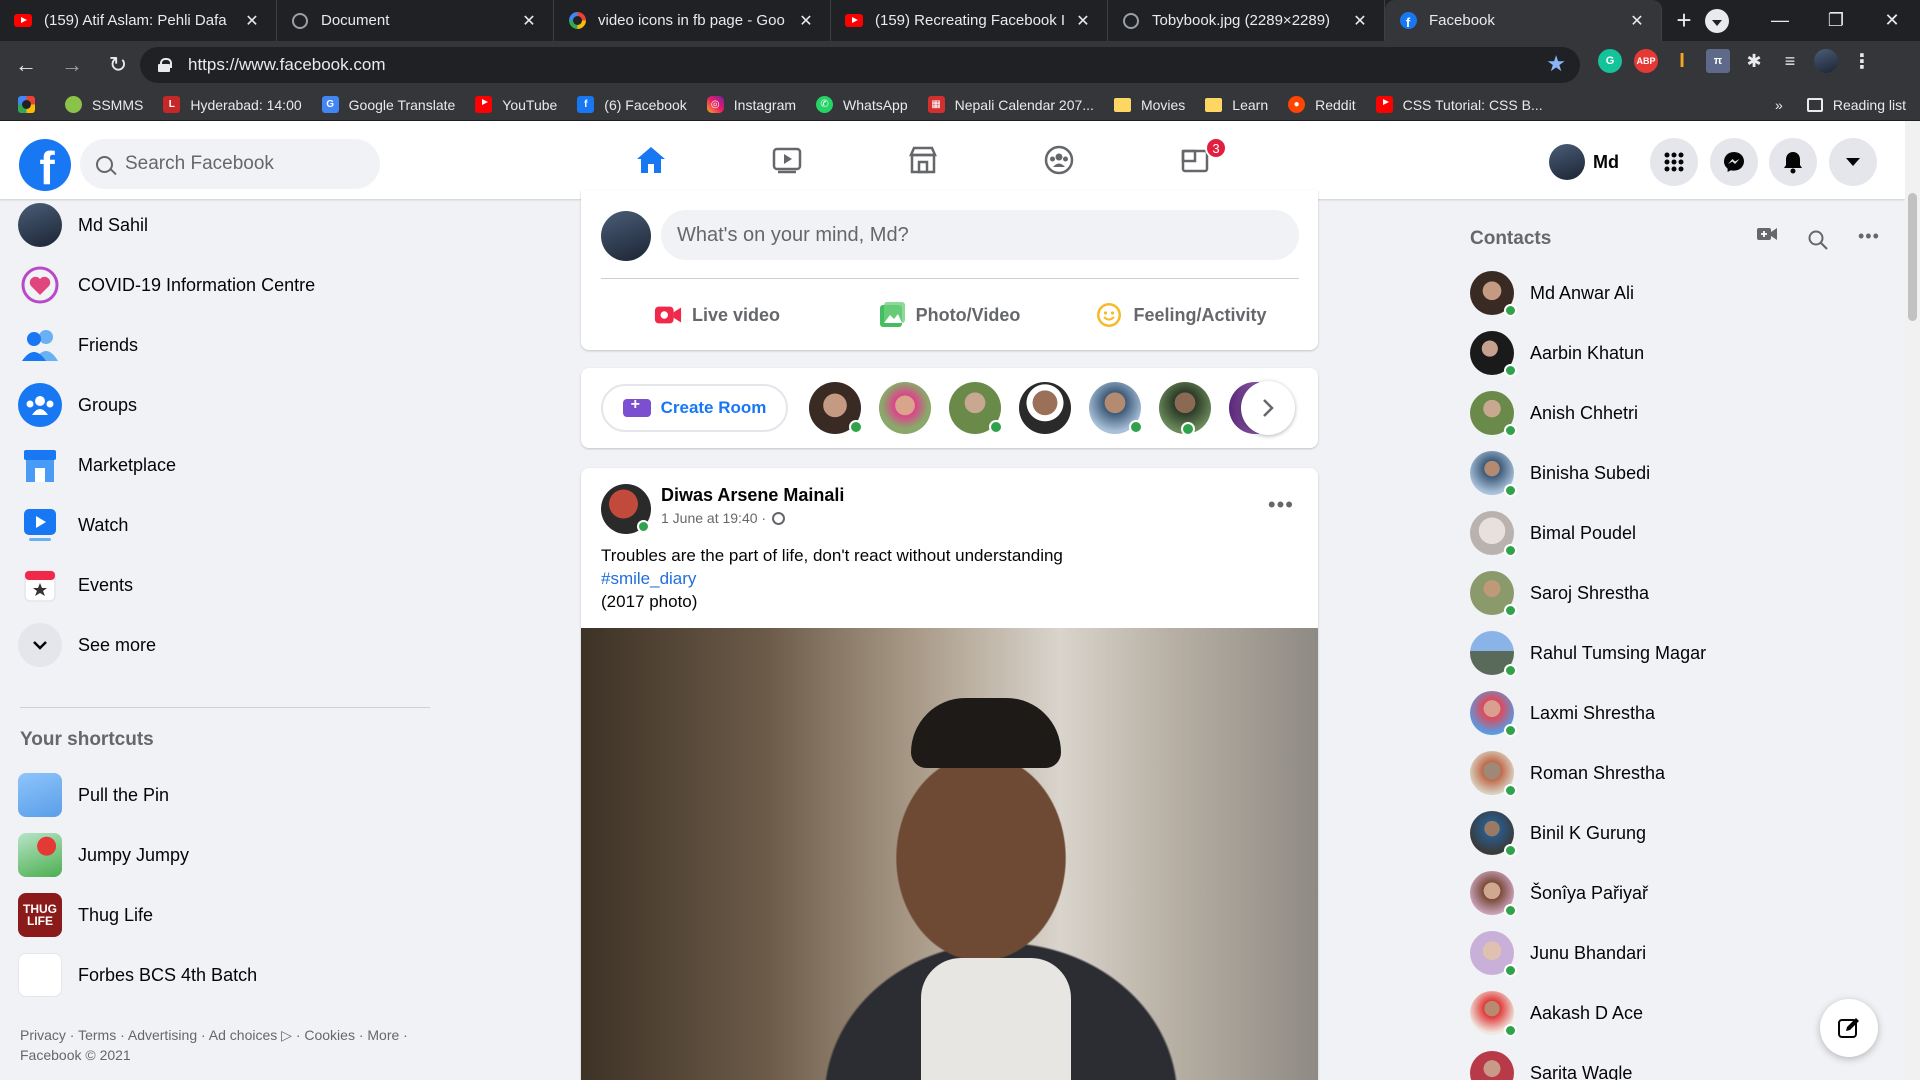  What do you see at coordinates (1195, 160) in the screenshot?
I see `nav-gaming: 3` at bounding box center [1195, 160].